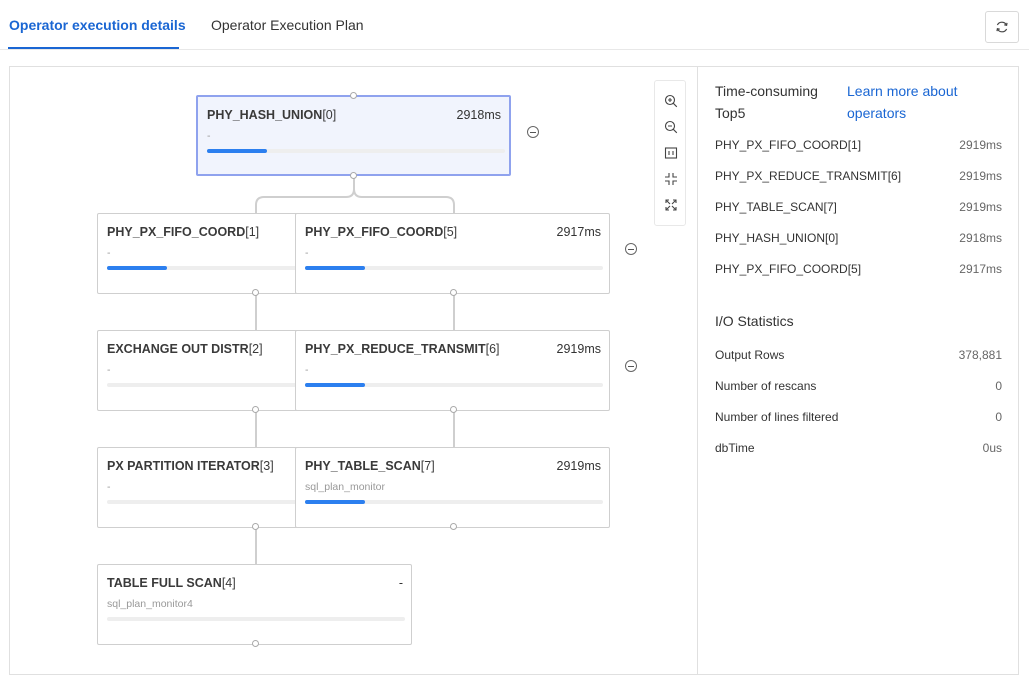  I want to click on io-row: dbTime 0us, so click(858, 448).